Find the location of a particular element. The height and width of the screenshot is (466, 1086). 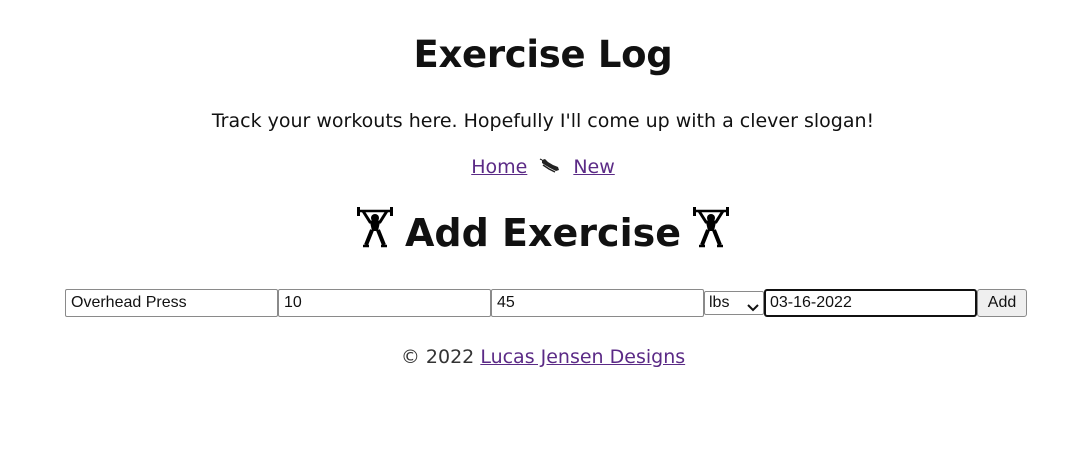

nav-link-home: Home is located at coordinates (499, 167).